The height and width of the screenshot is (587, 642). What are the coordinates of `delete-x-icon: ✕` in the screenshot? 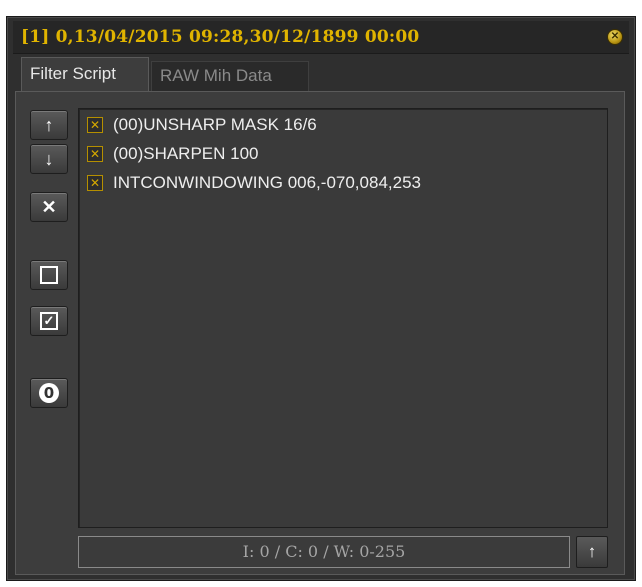 It's located at (49, 207).